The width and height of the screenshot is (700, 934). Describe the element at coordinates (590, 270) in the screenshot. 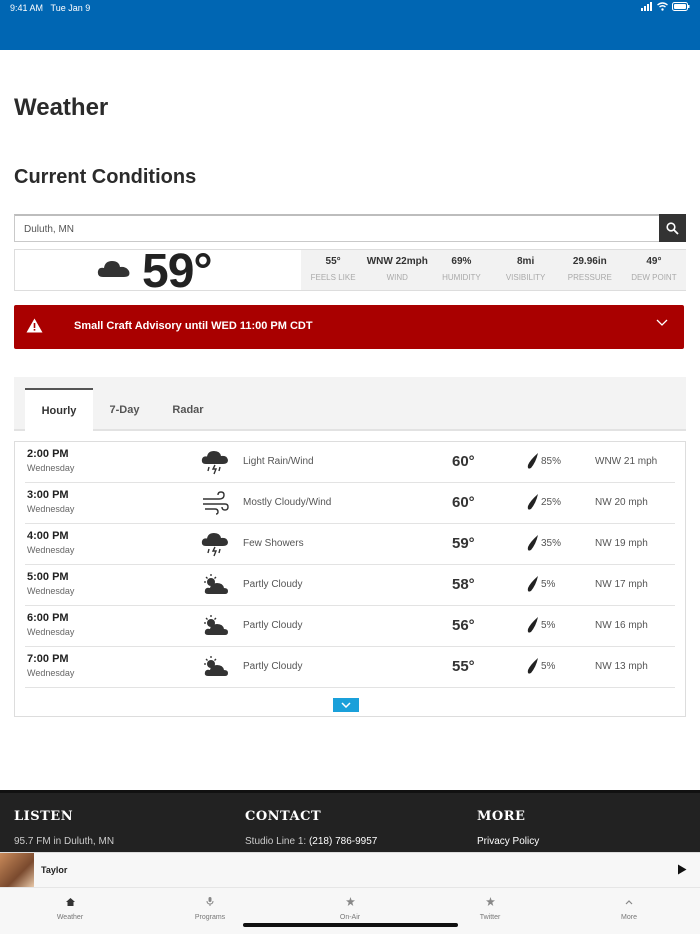

I see `stat-pressure: 29.96in PRESSURE` at that location.